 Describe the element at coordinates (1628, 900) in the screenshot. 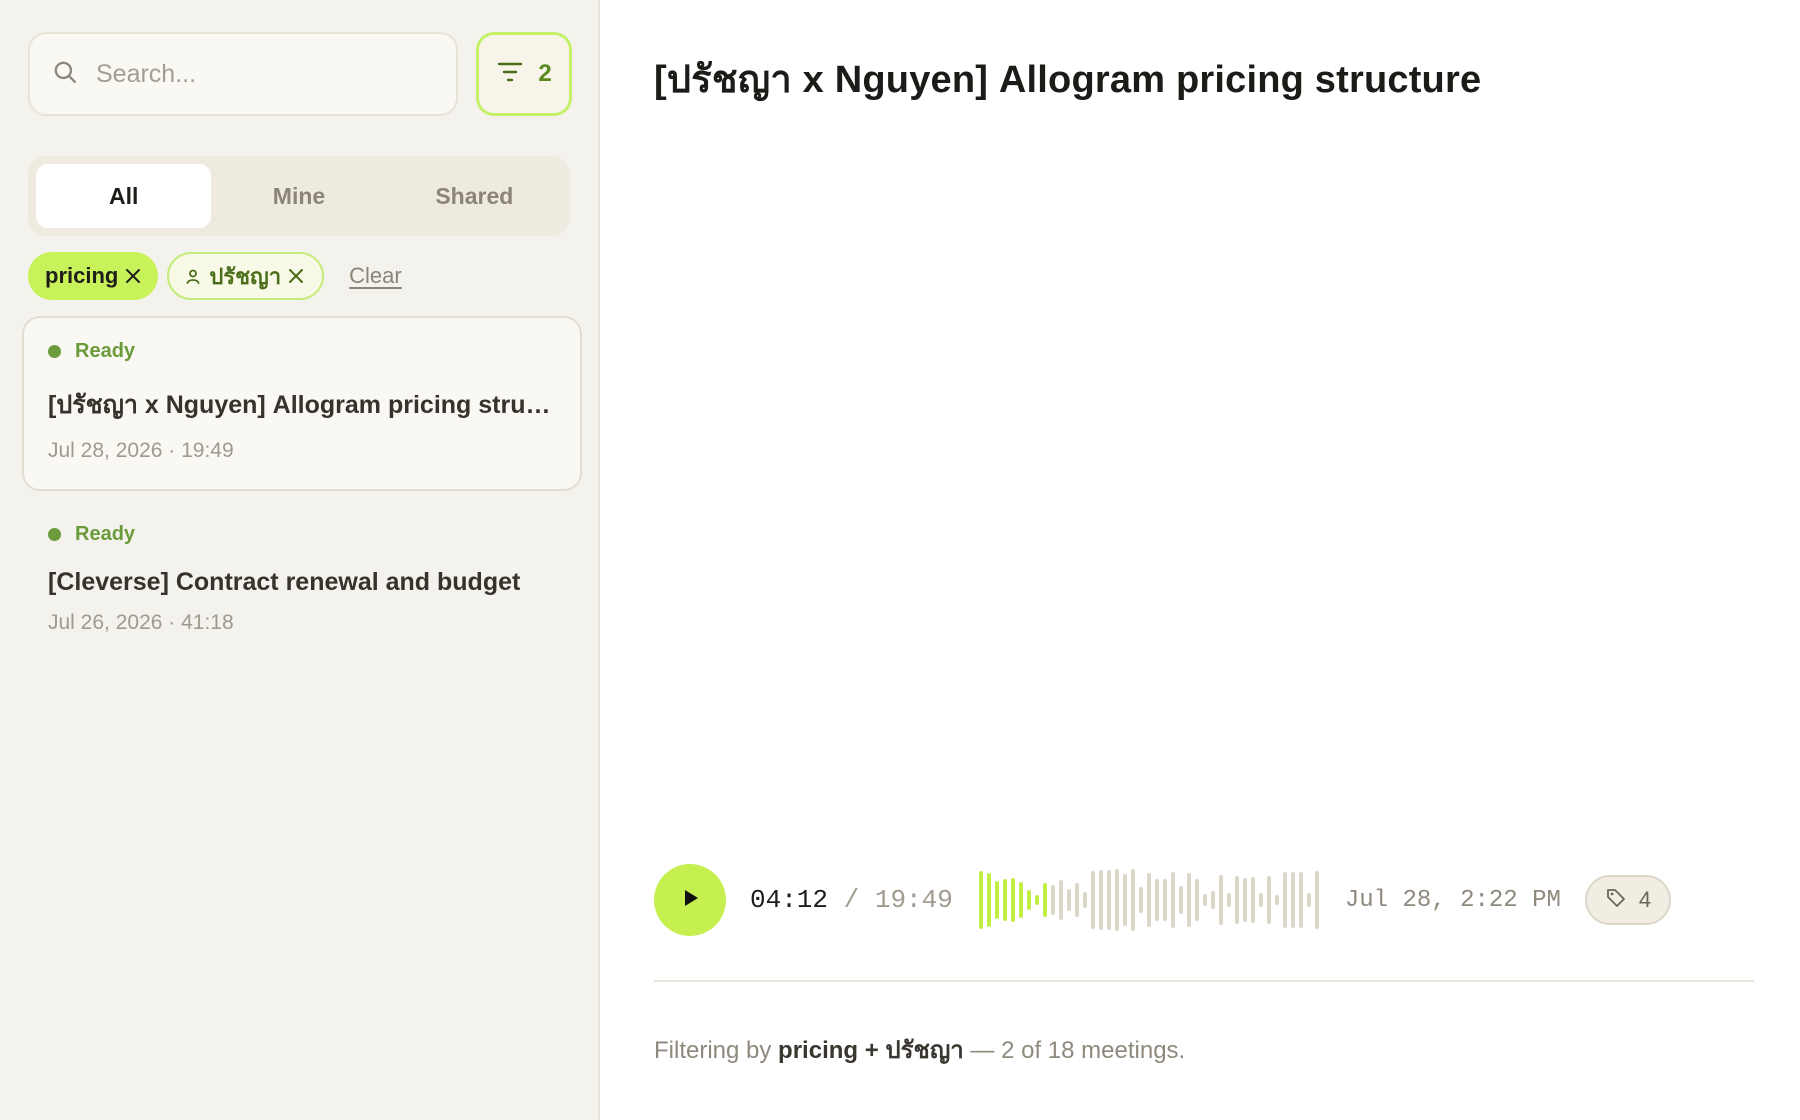

I see `tags-button: 4` at that location.